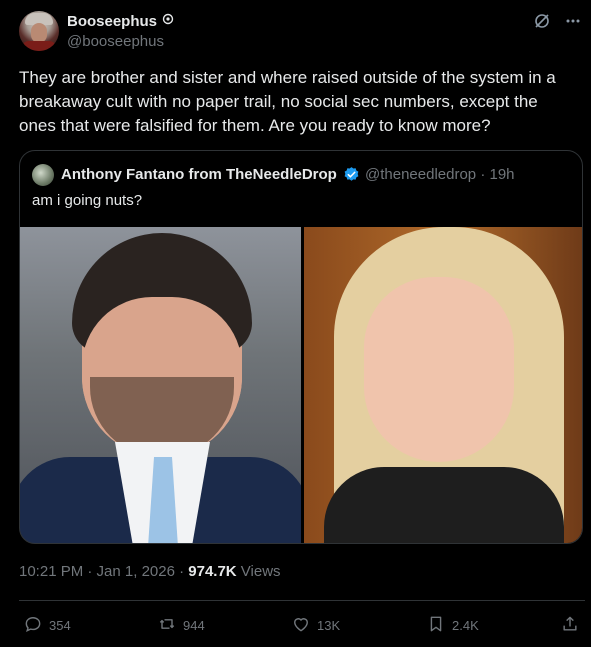  Describe the element at coordinates (103, 571) in the screenshot. I see `tweet-timestamp: 10:21 PM · Jan 1, 2026 ·` at that location.